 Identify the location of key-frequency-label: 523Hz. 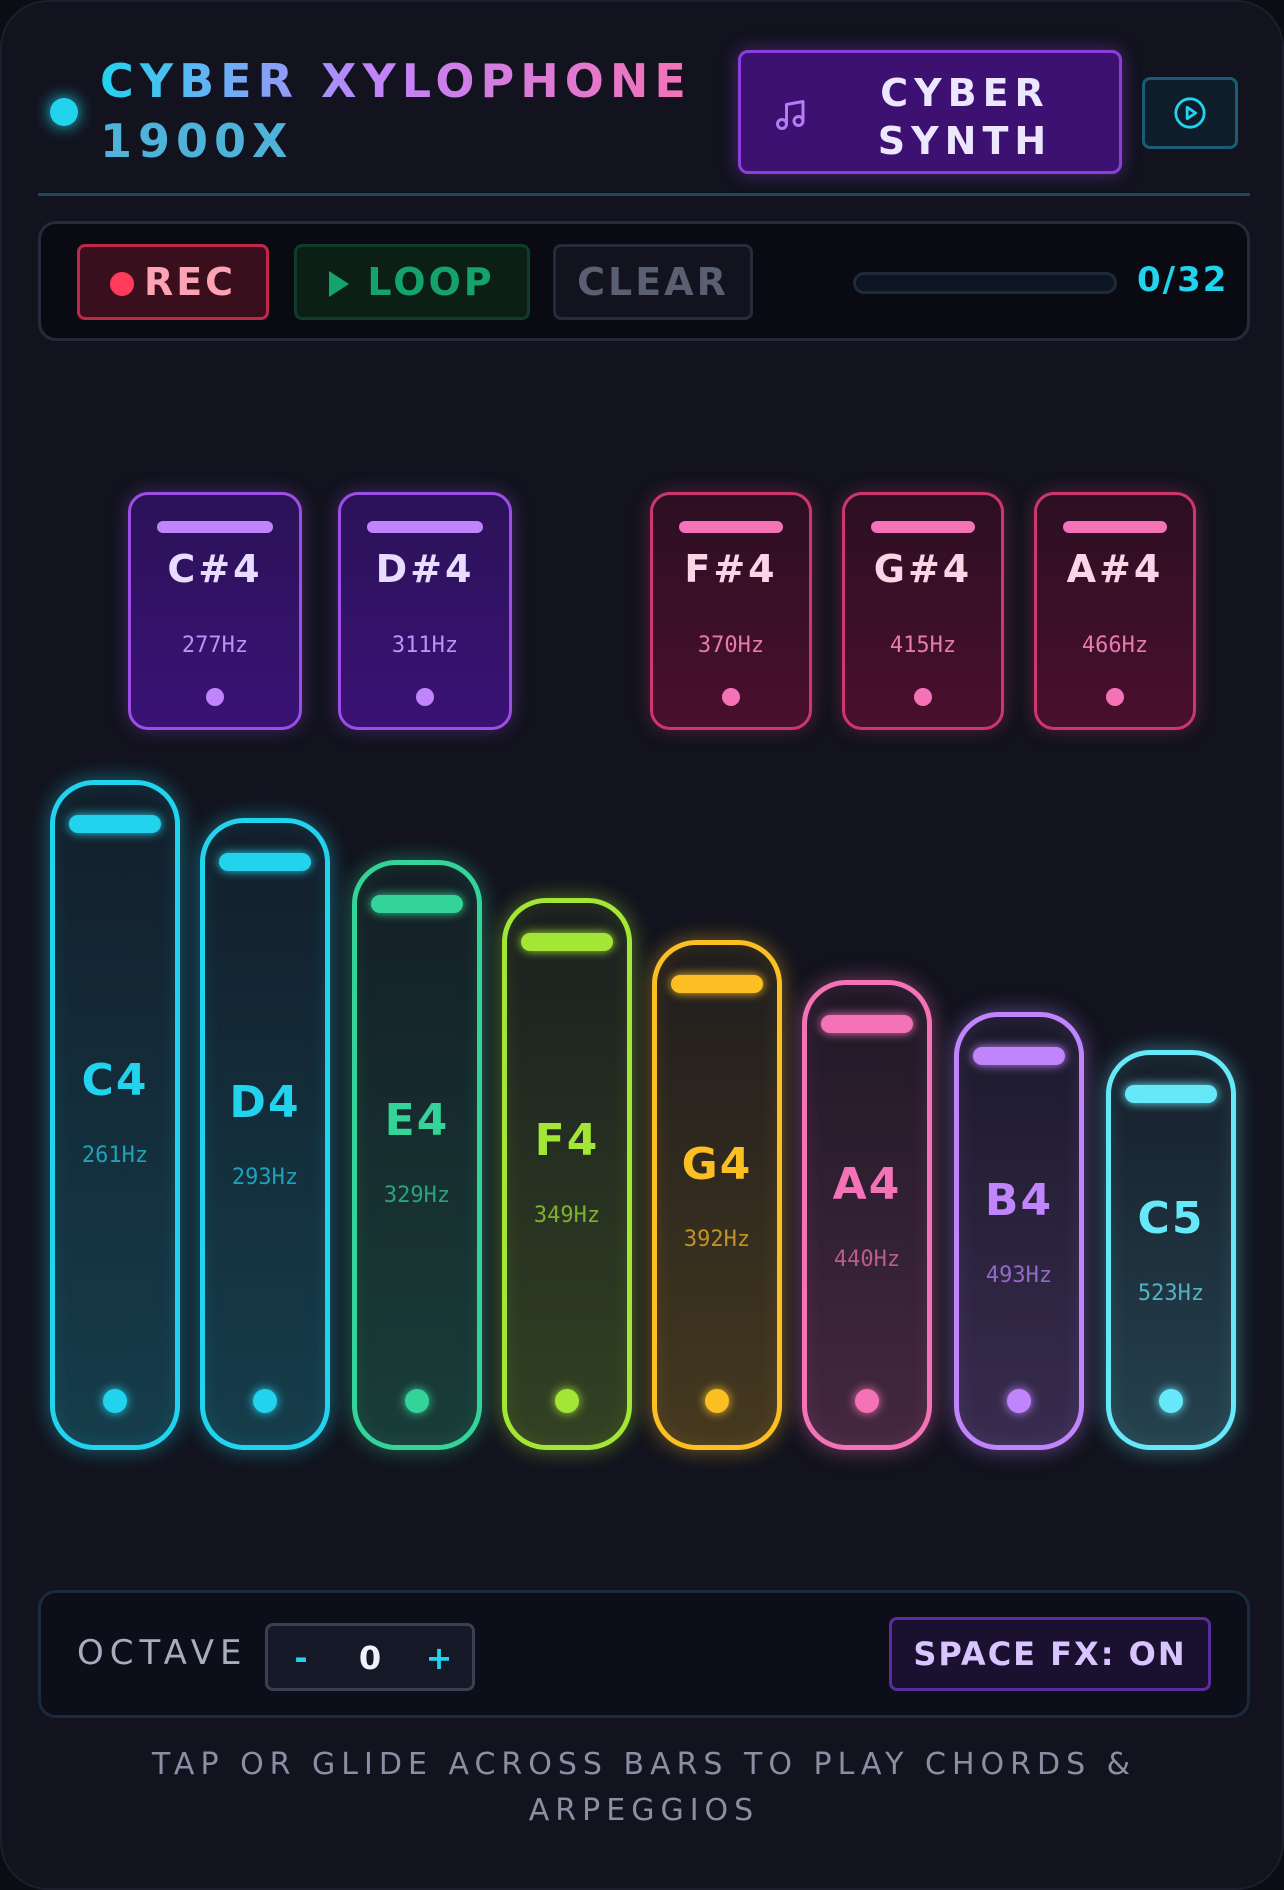
(1171, 1293).